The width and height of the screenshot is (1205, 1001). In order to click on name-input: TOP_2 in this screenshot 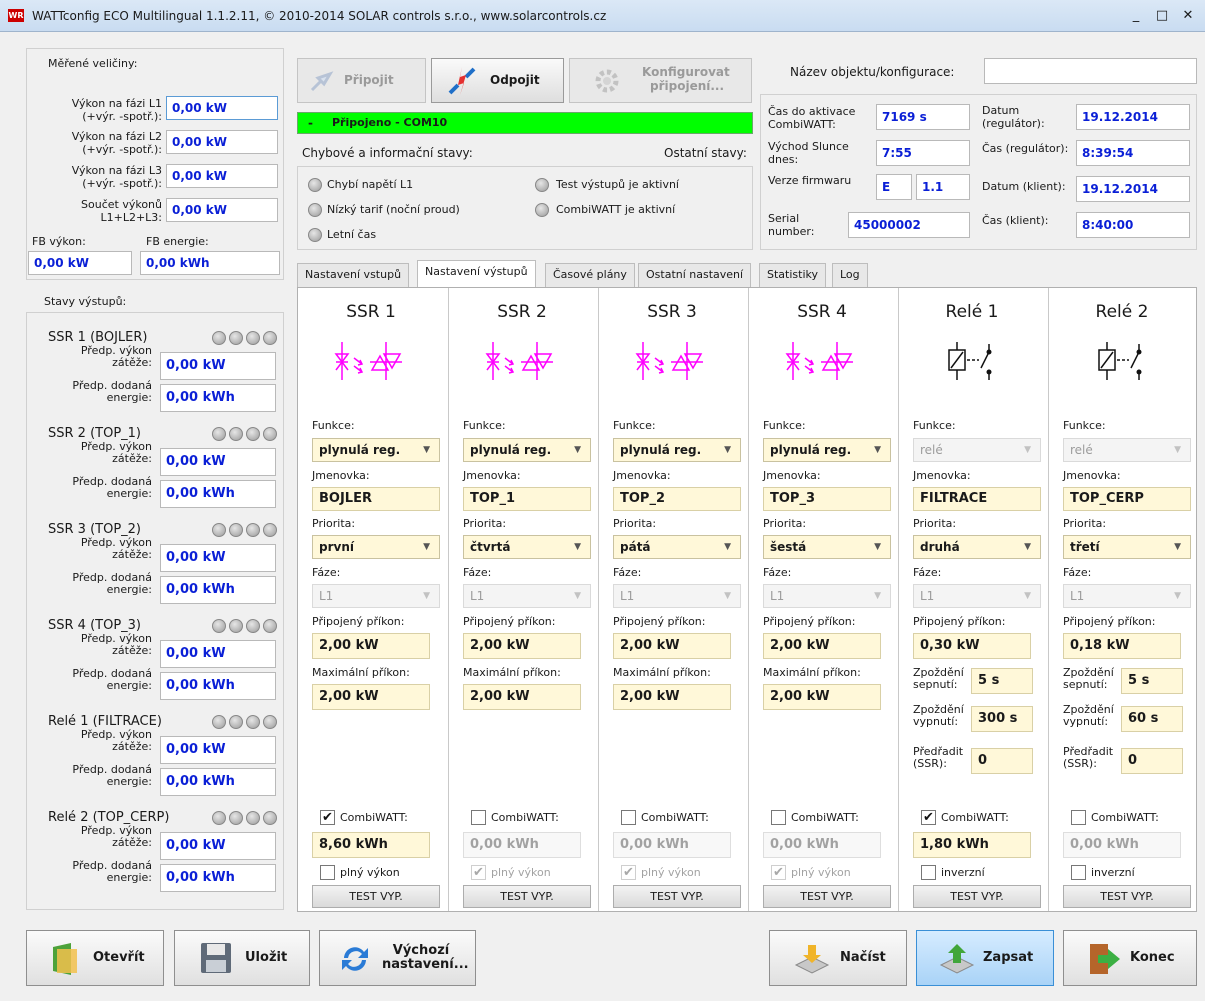, I will do `click(677, 499)`.